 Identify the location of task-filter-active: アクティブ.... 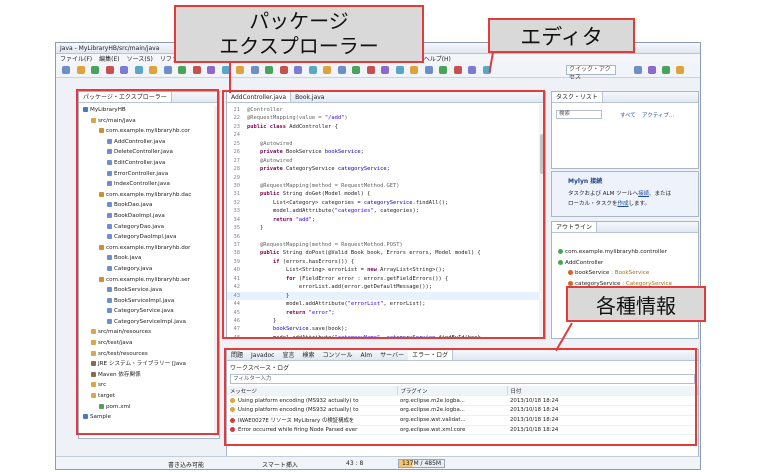
(658, 115).